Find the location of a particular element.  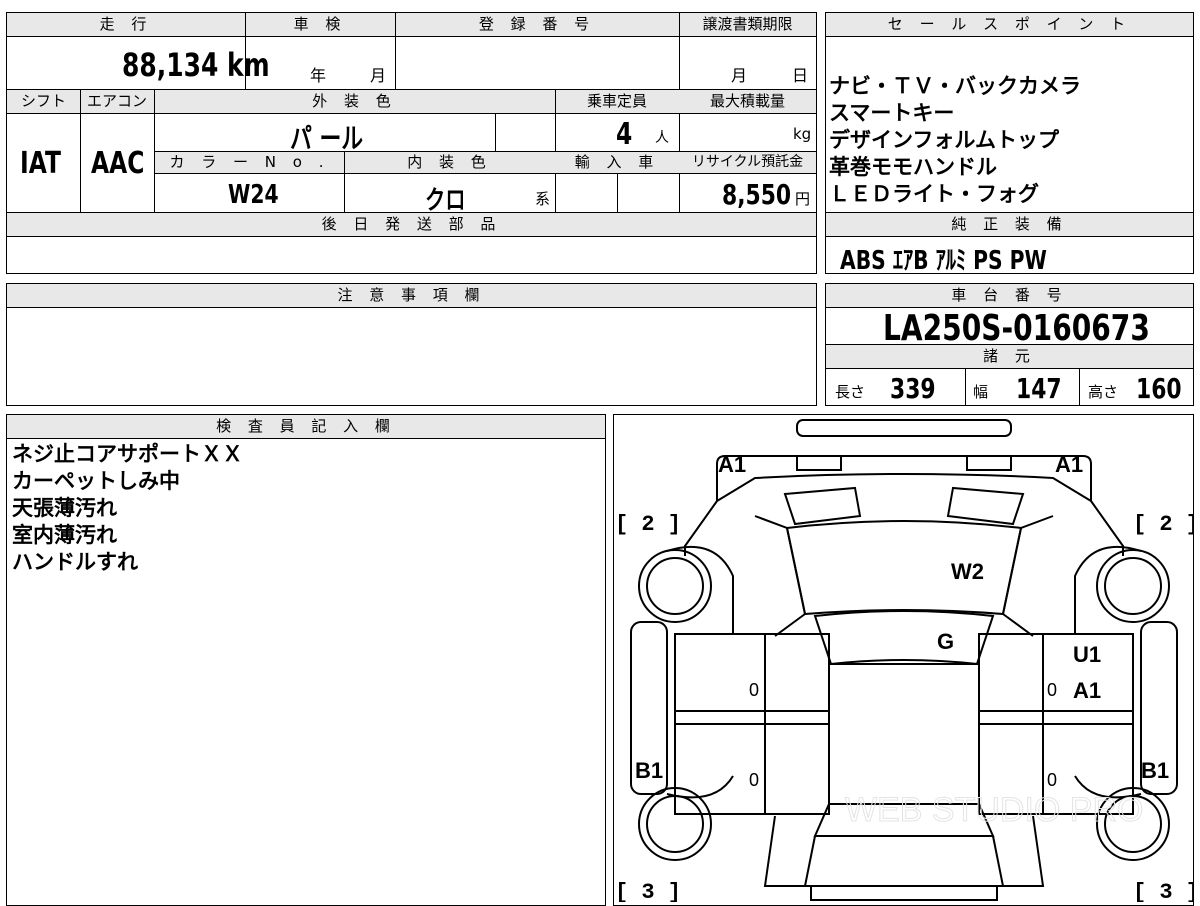

capacity-label: 乗車定員 is located at coordinates (616, 101).